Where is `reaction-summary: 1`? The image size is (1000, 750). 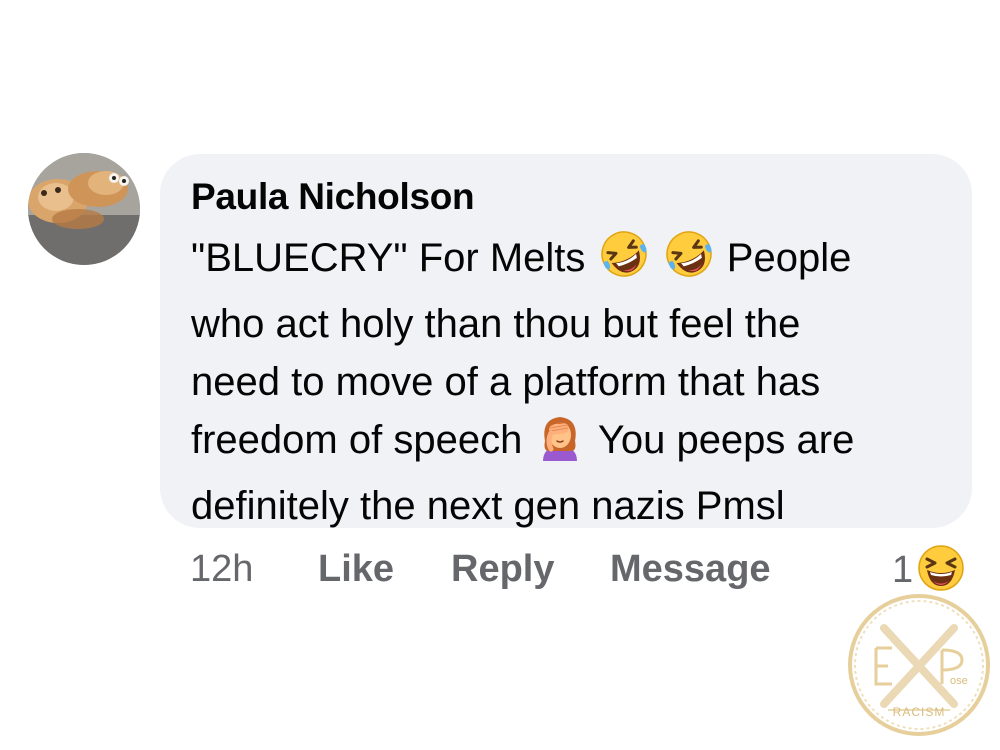
reaction-summary: 1 is located at coordinates (928, 570).